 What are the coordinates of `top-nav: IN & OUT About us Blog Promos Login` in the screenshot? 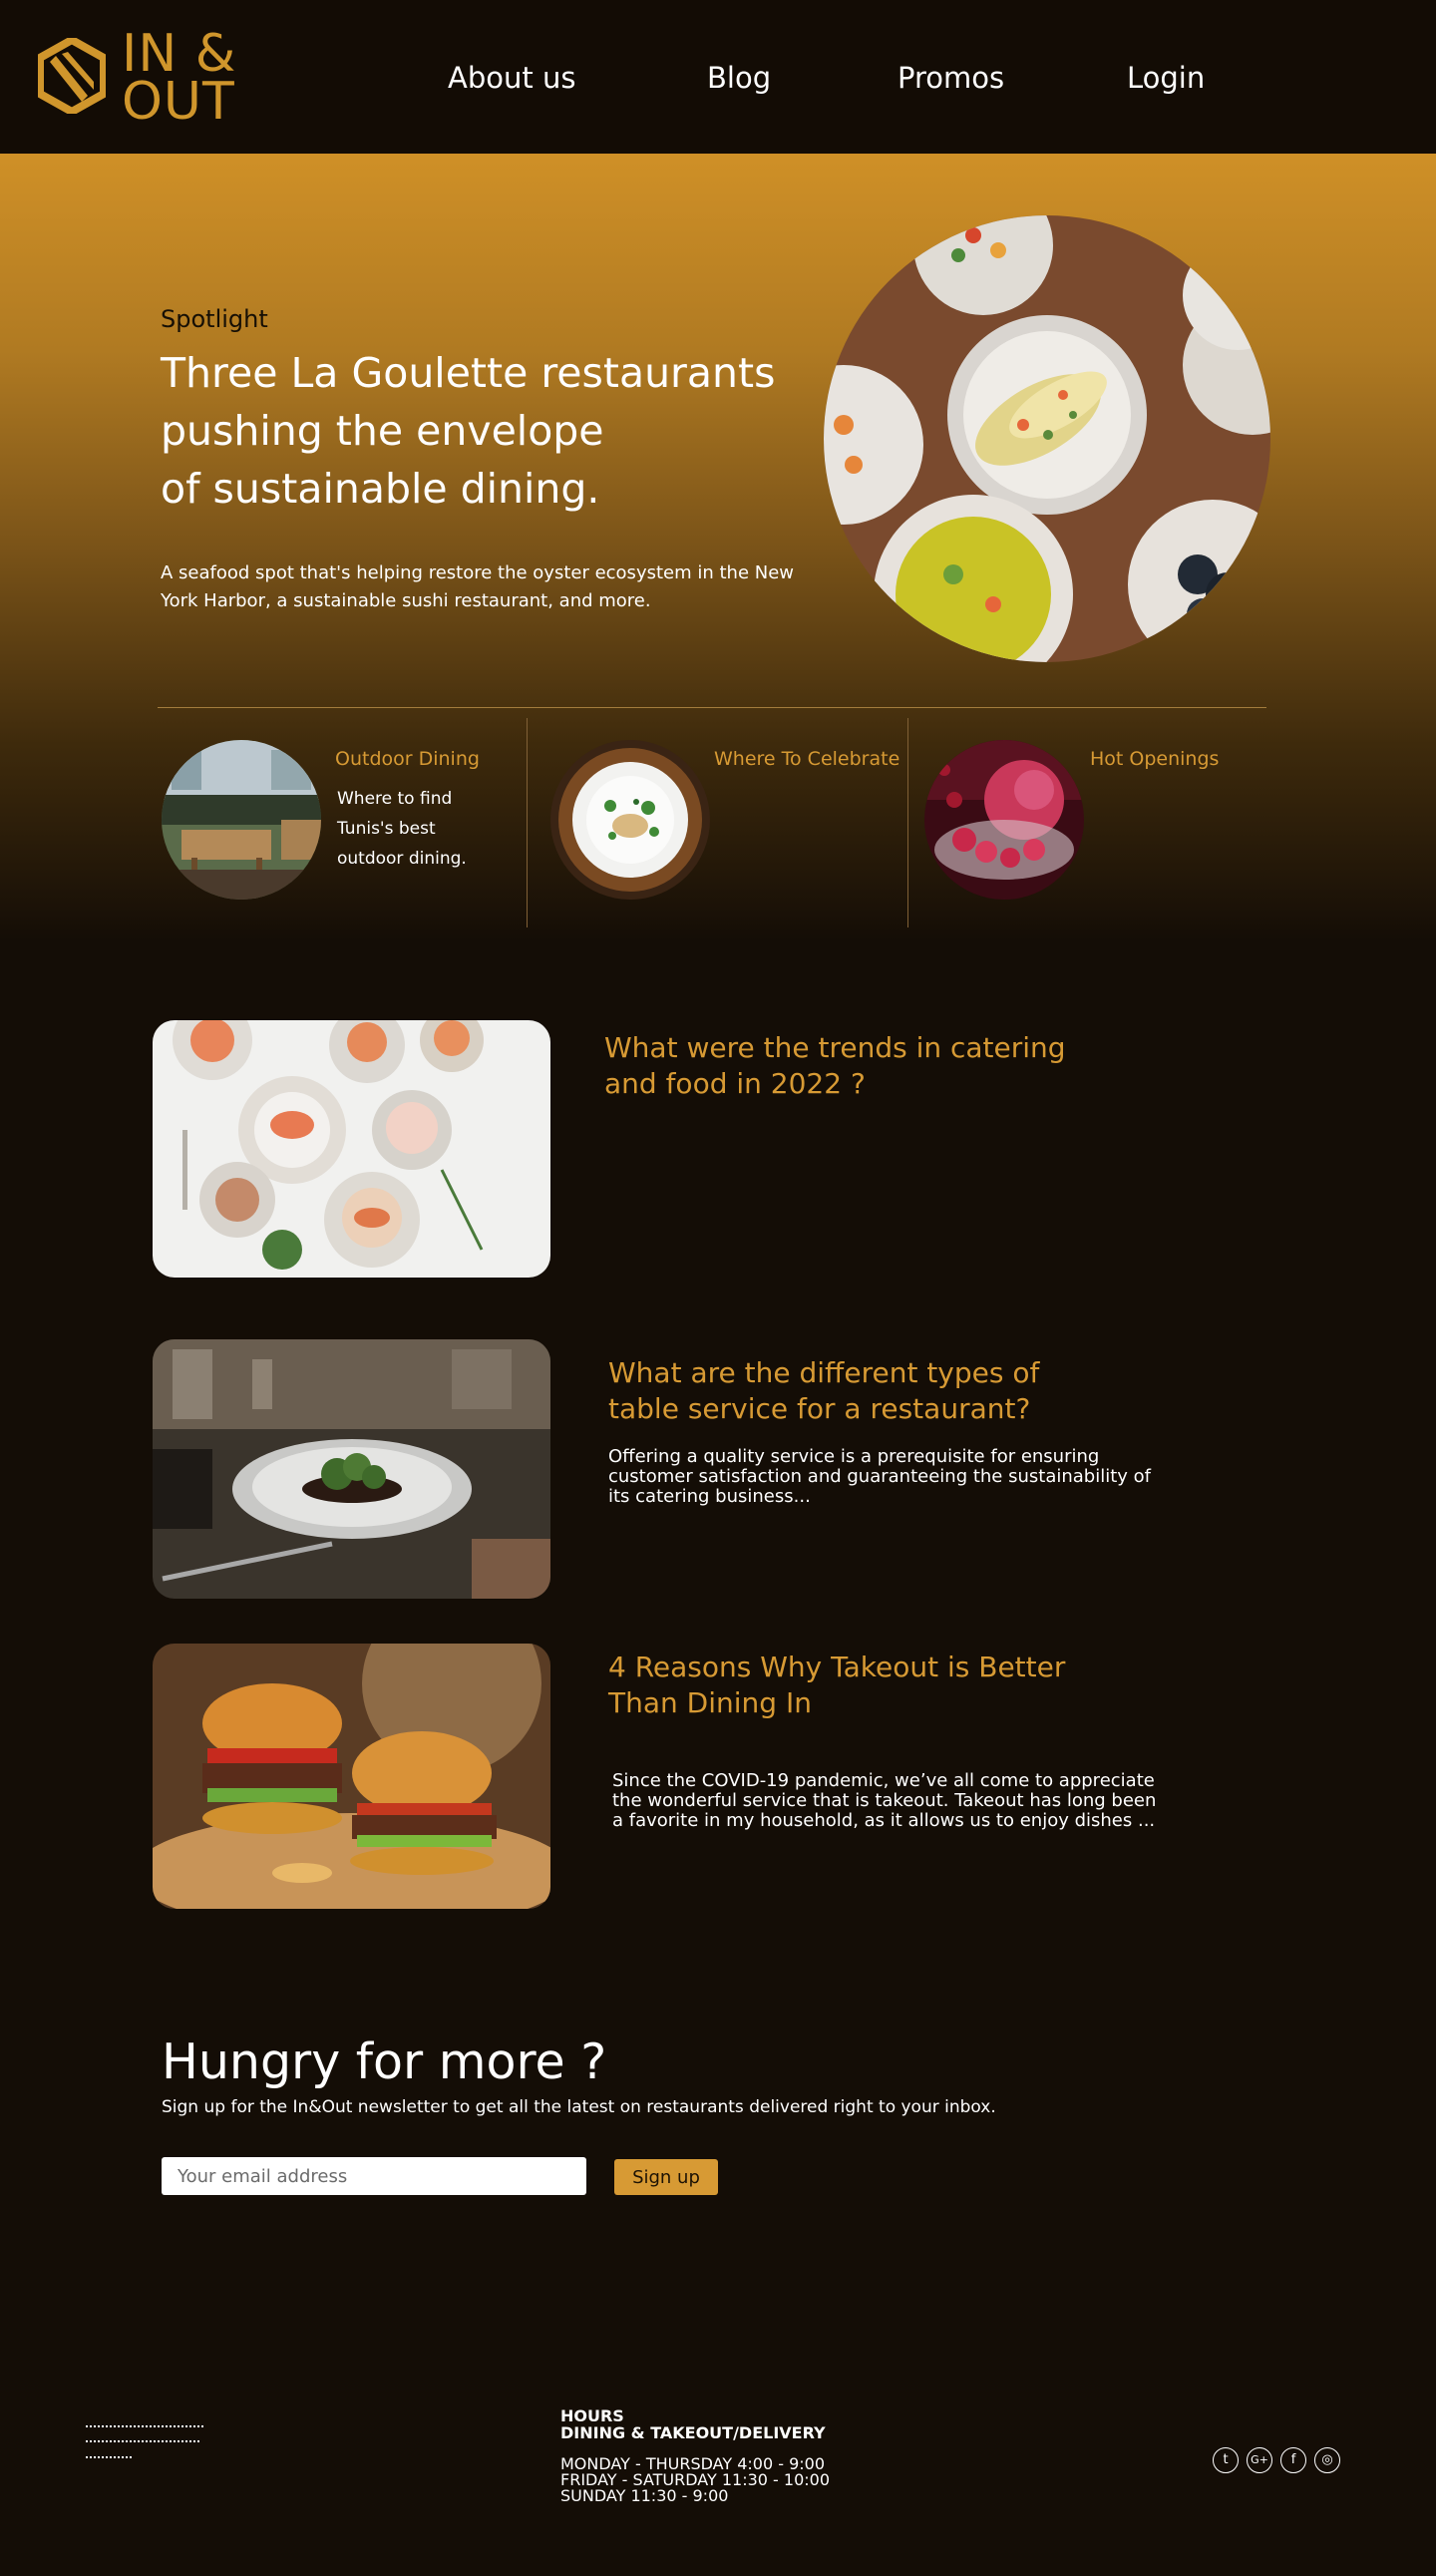 It's located at (718, 77).